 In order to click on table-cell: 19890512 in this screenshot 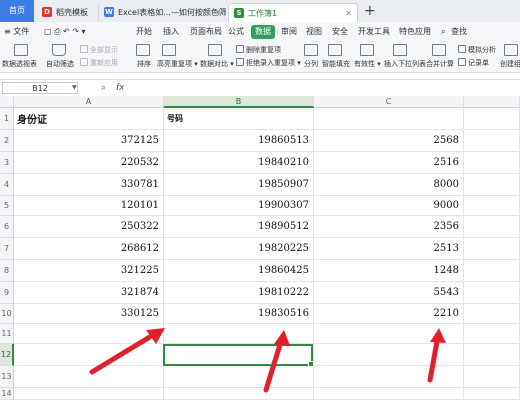, I will do `click(239, 227)`.